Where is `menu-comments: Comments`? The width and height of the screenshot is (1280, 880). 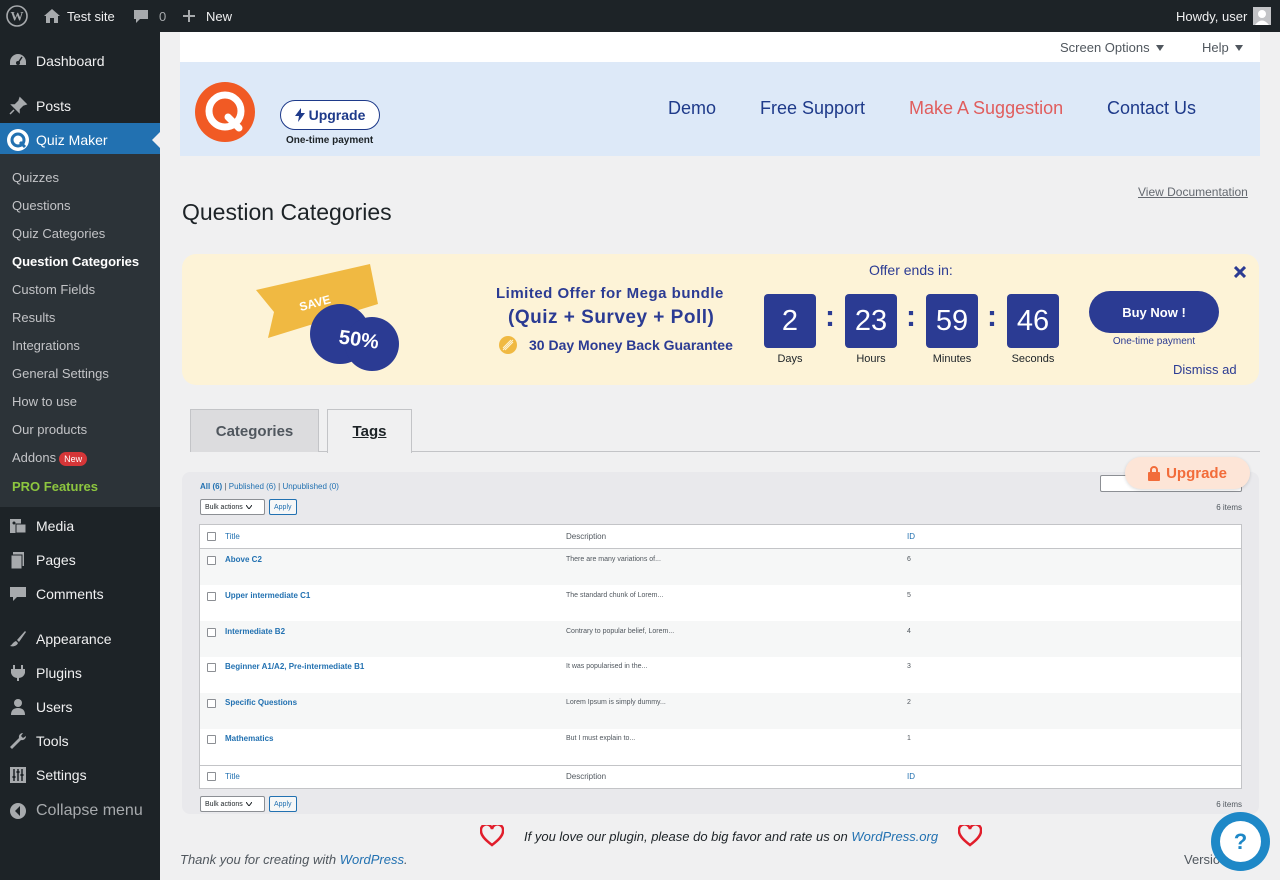 menu-comments: Comments is located at coordinates (80, 594).